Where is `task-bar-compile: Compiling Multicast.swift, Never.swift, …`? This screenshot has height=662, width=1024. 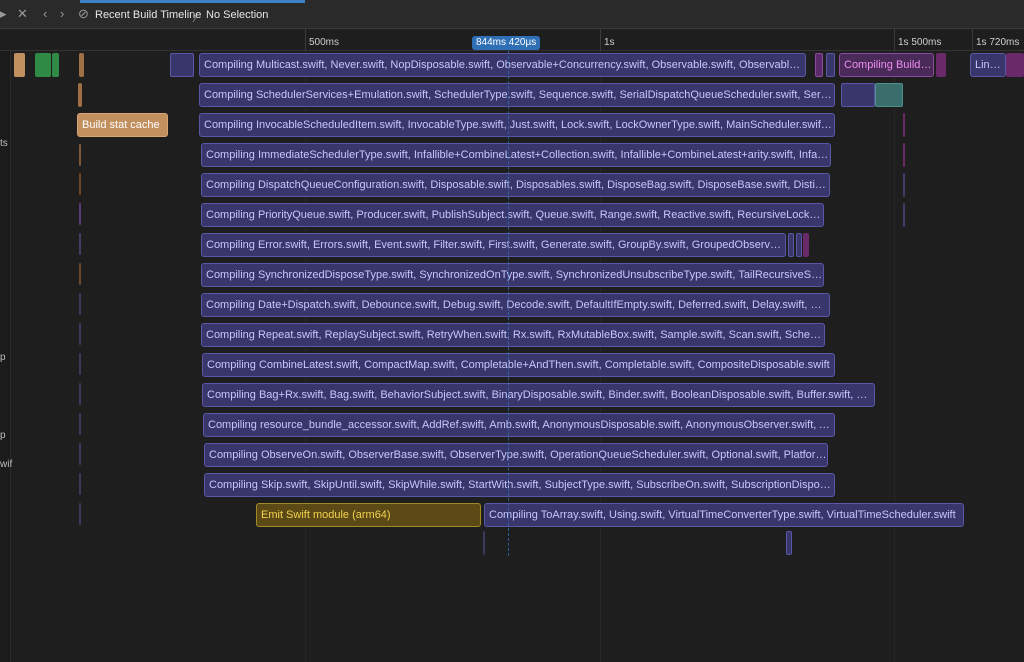 task-bar-compile: Compiling Multicast.swift, Never.swift, … is located at coordinates (502, 65).